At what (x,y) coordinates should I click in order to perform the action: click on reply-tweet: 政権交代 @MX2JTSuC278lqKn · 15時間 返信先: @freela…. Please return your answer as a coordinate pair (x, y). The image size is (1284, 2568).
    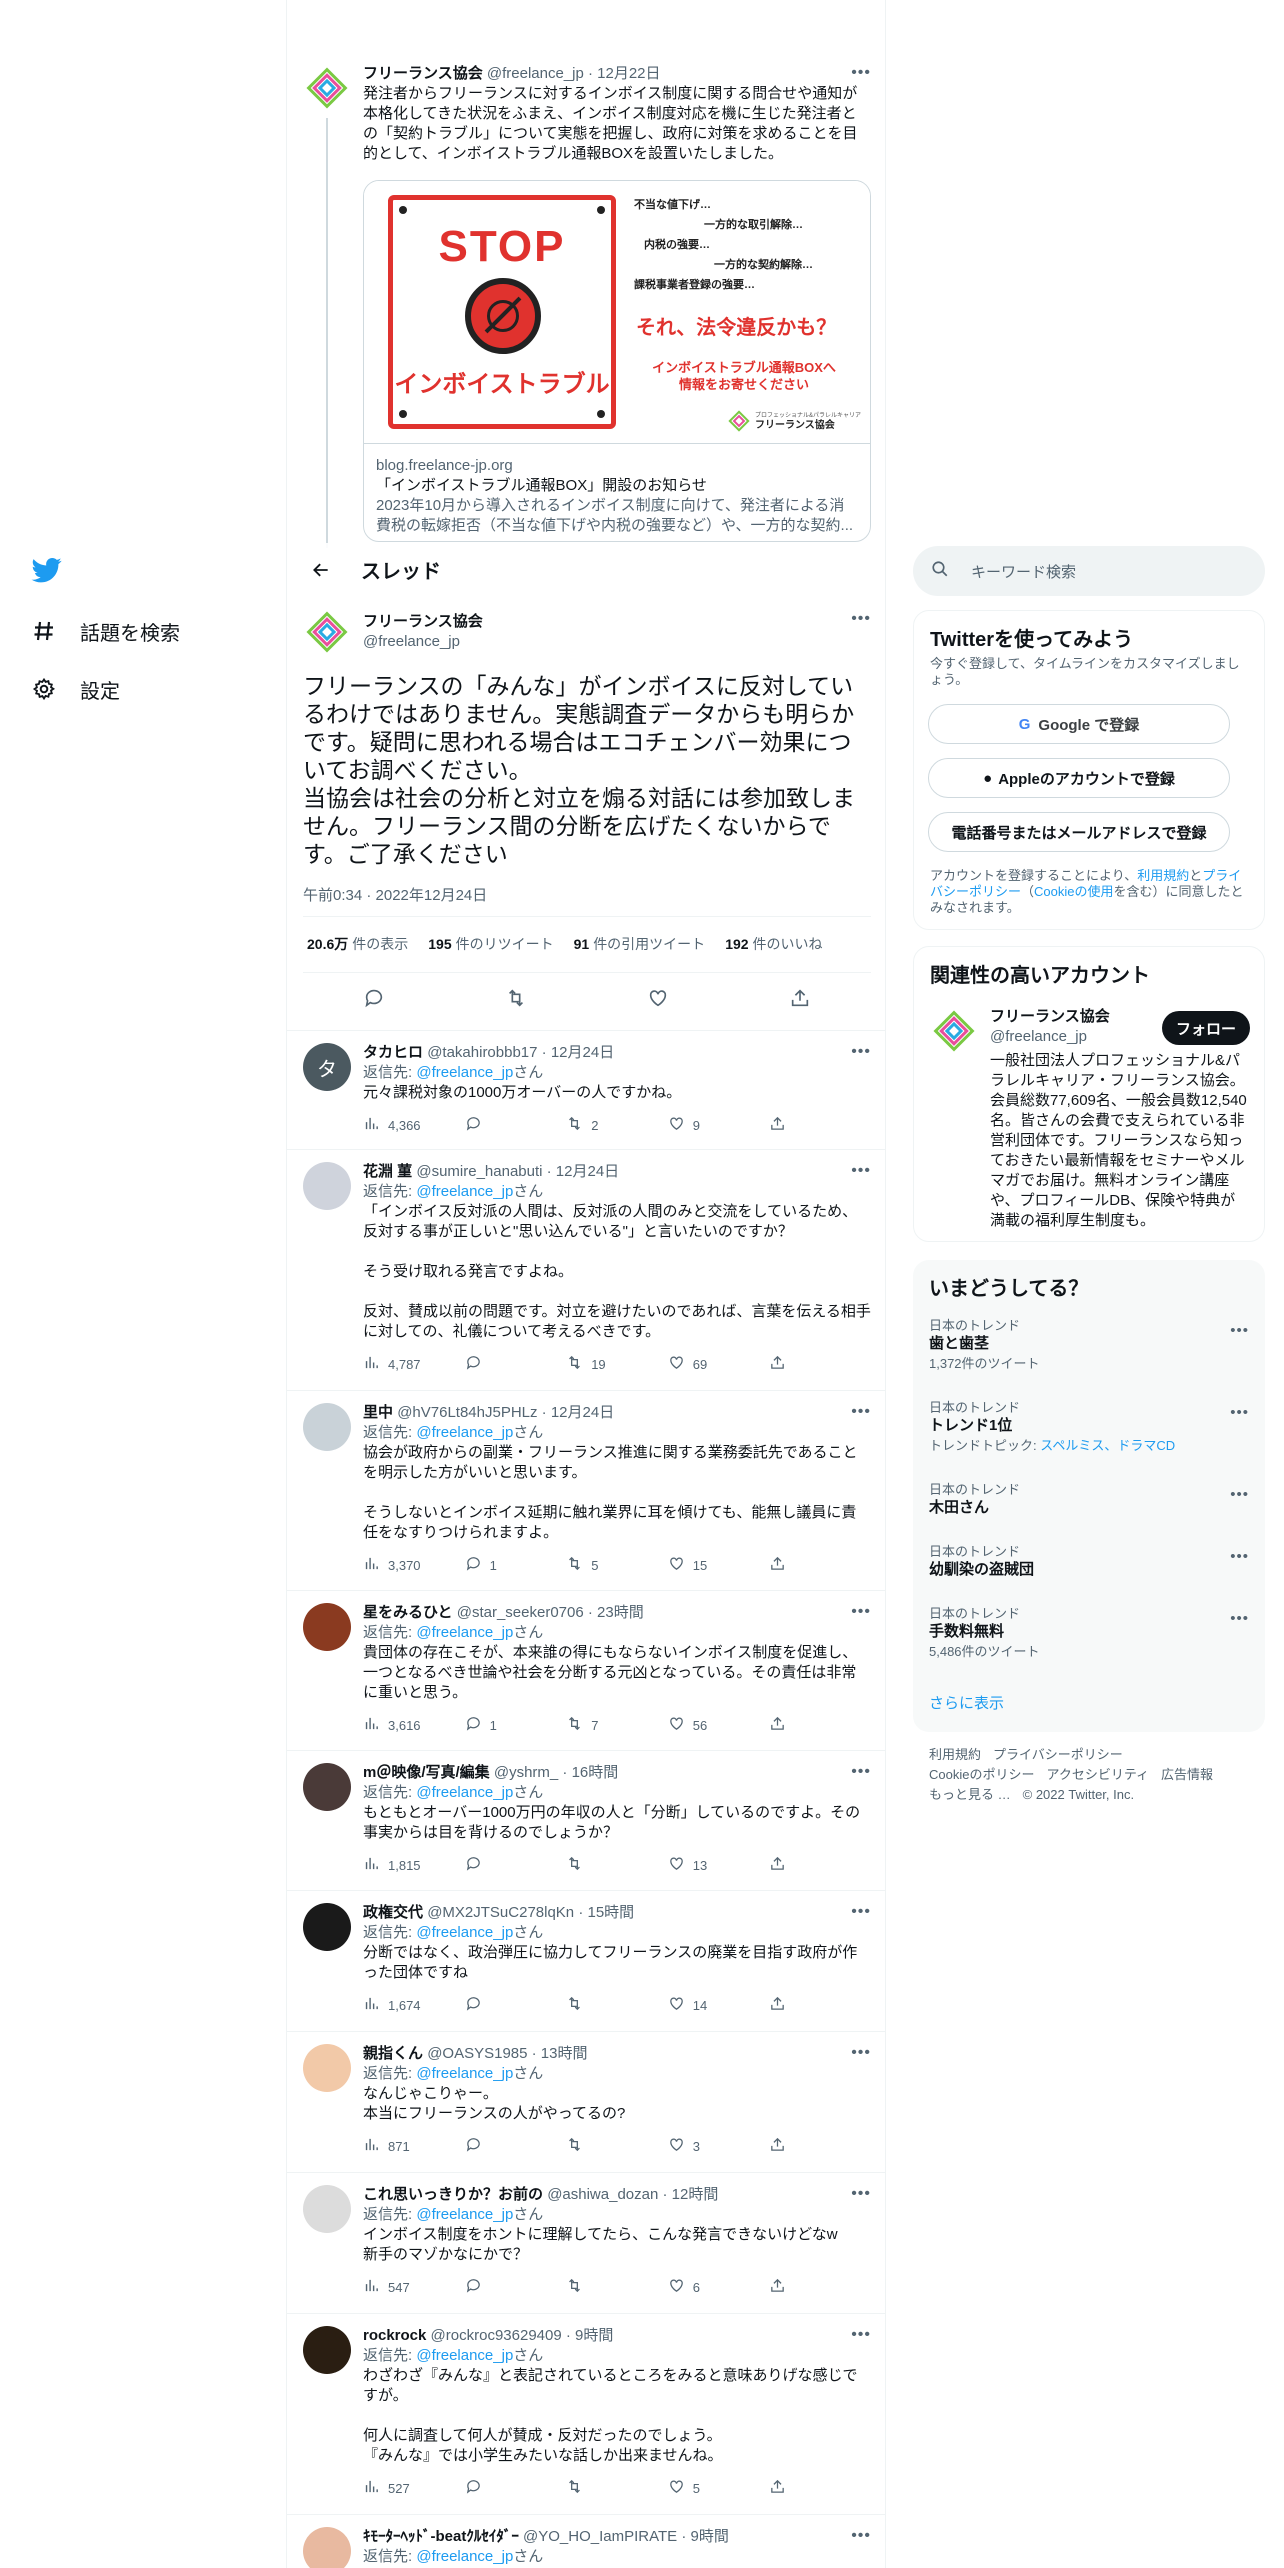
    Looking at the image, I should click on (586, 1961).